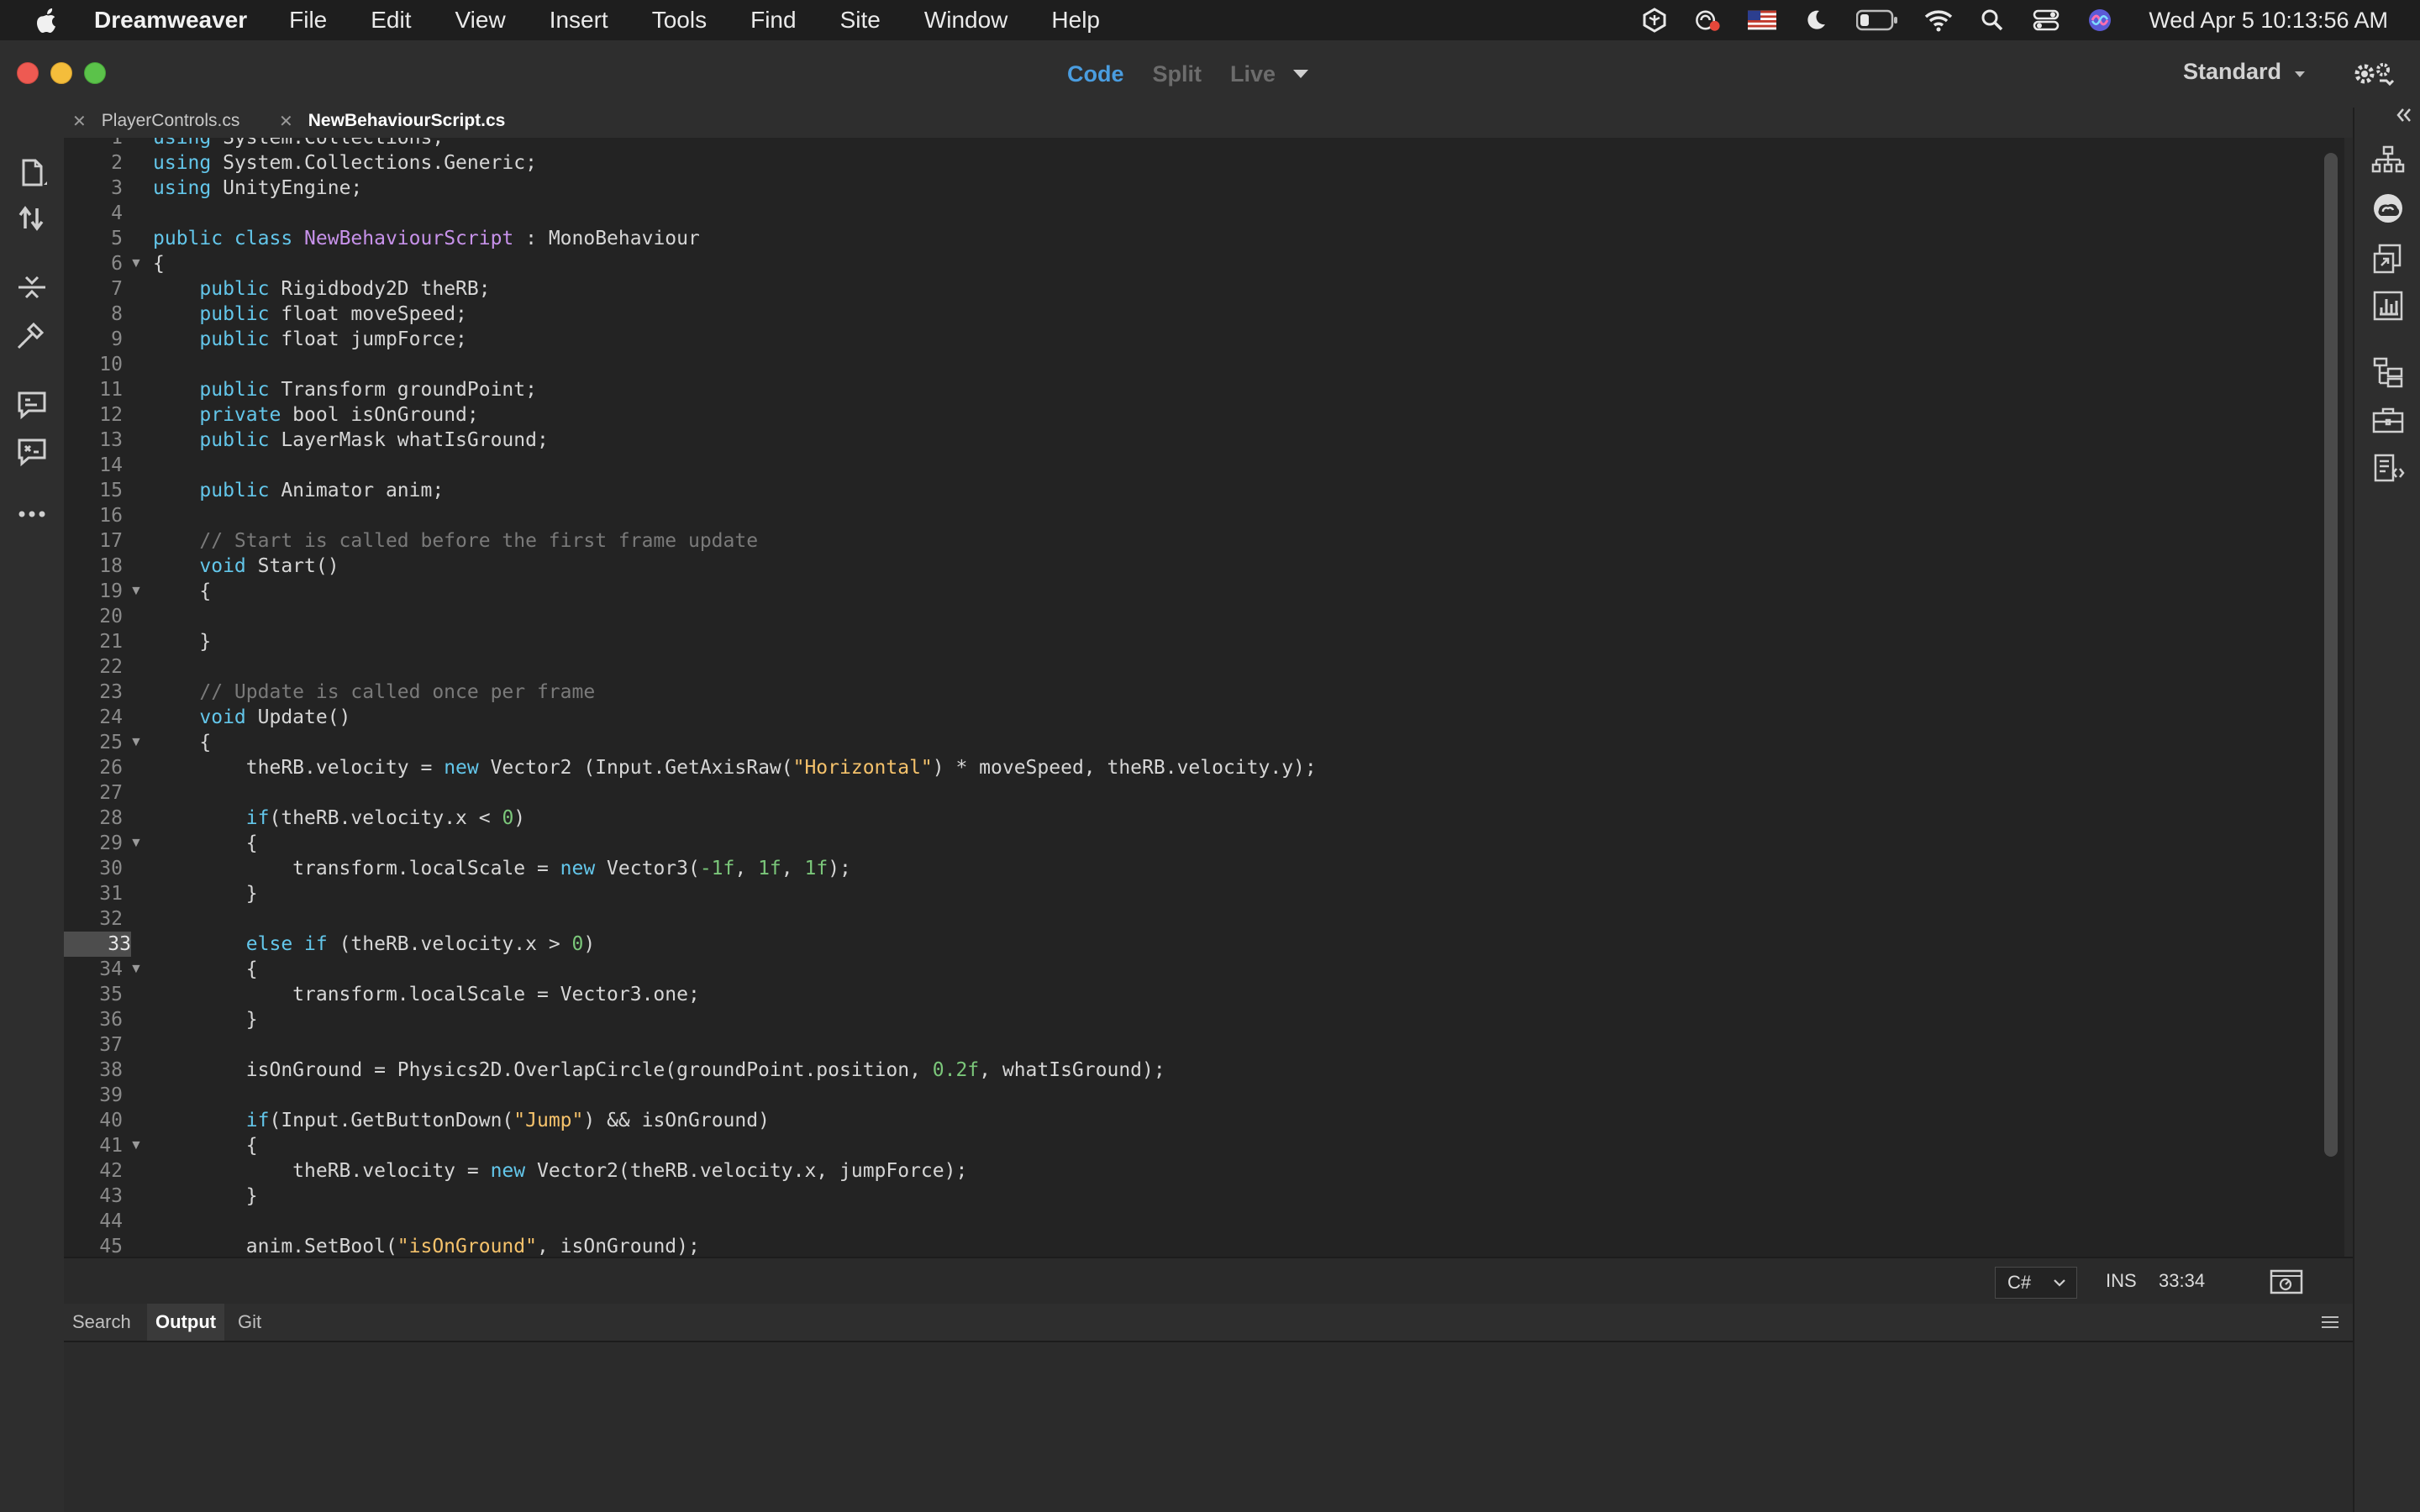 Image resolution: width=2420 pixels, height=1512 pixels. What do you see at coordinates (1204, 188) in the screenshot?
I see `code-line: 3 using UnityEngine;` at bounding box center [1204, 188].